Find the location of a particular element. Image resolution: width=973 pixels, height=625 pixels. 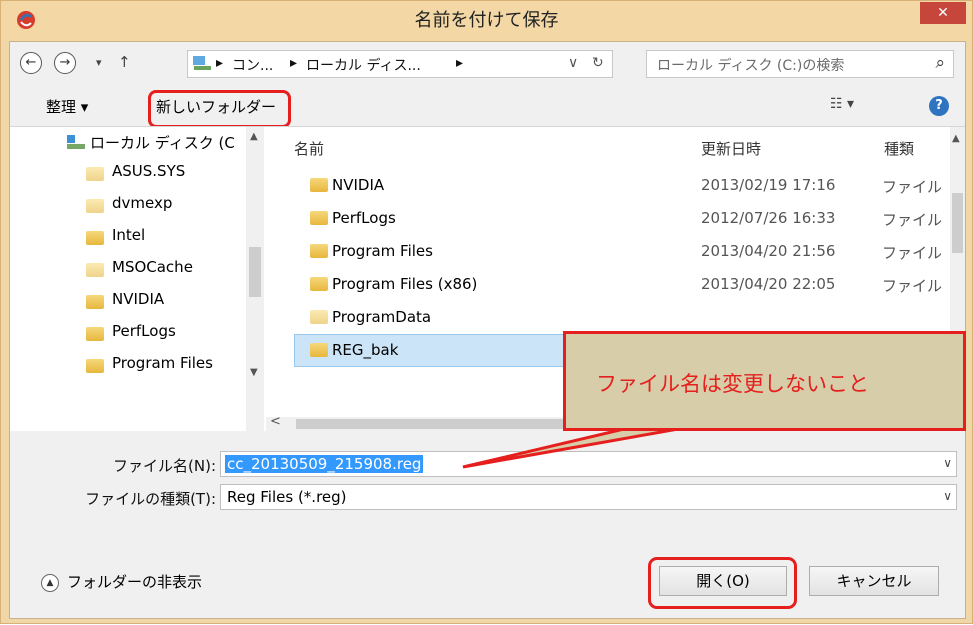

annotation-callout: ファイル名は変更しないこと is located at coordinates (764, 381).